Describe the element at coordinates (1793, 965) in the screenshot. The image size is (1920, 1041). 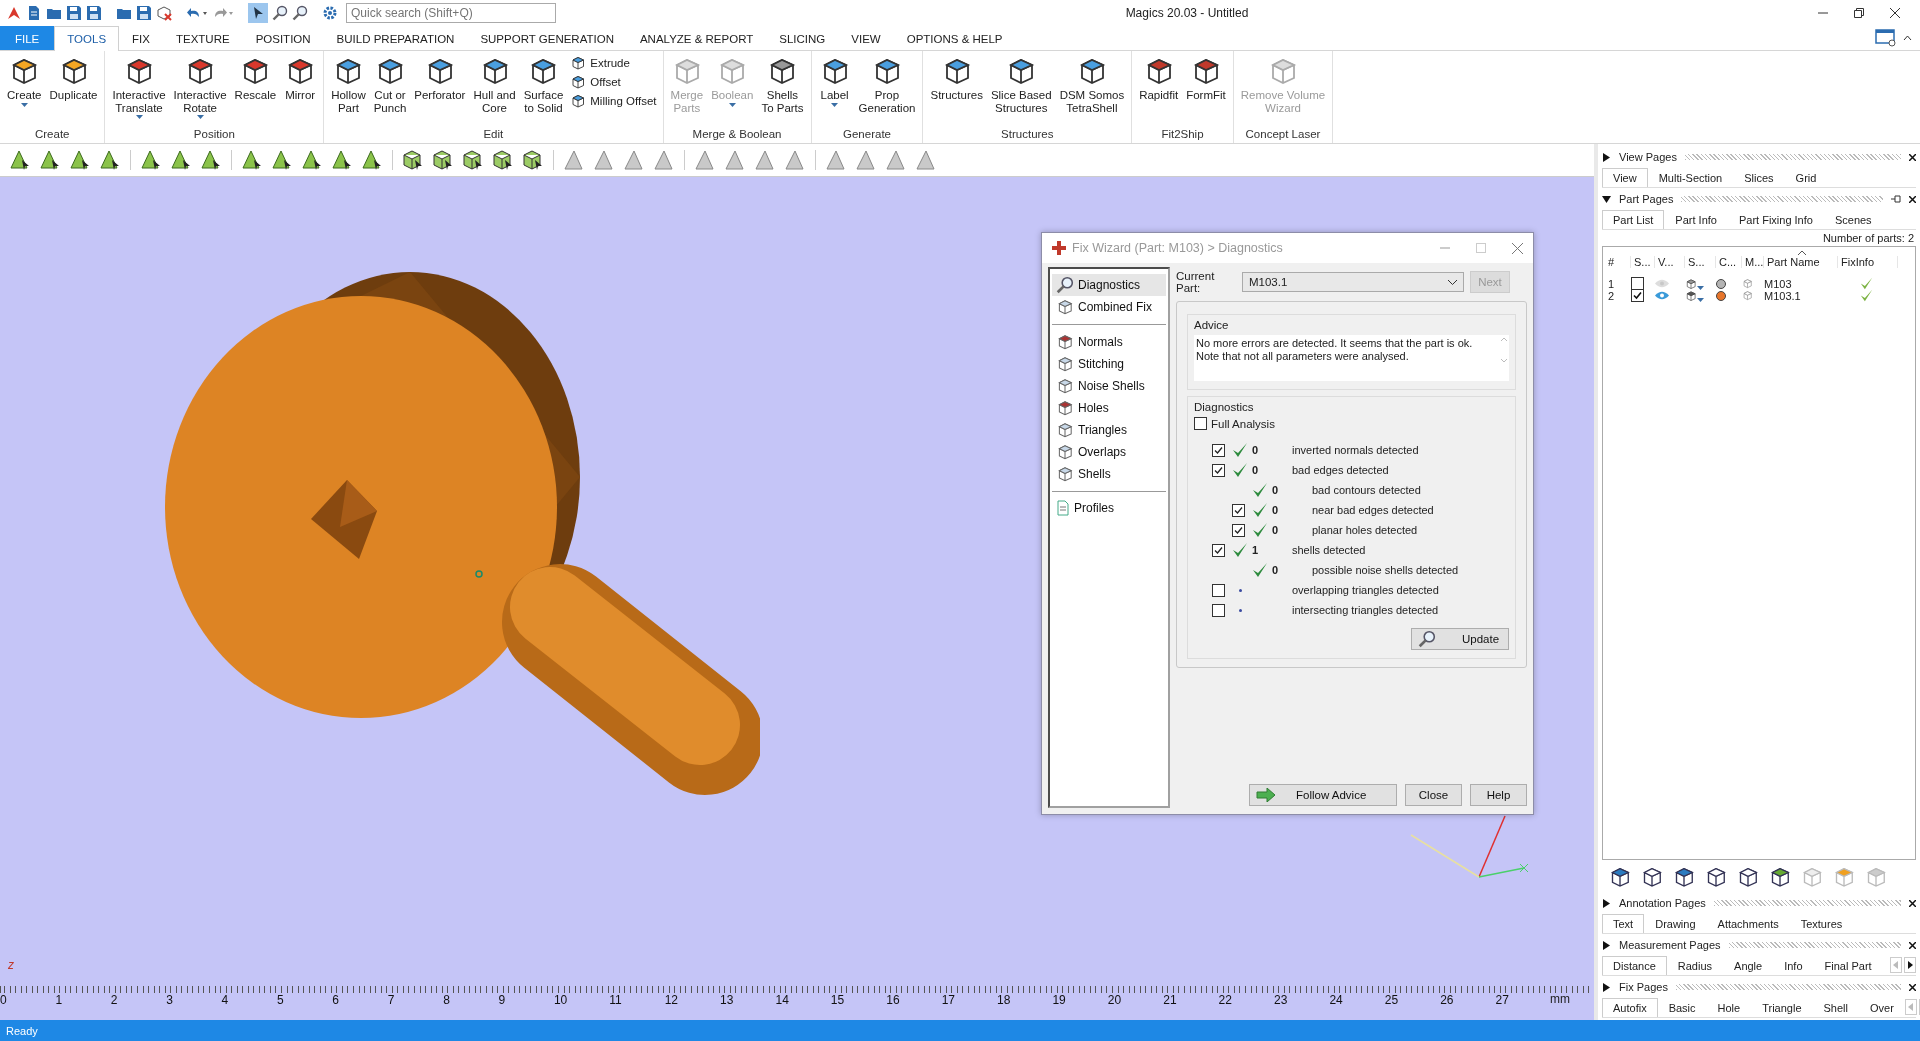
I see `panel-tab: Info` at that location.